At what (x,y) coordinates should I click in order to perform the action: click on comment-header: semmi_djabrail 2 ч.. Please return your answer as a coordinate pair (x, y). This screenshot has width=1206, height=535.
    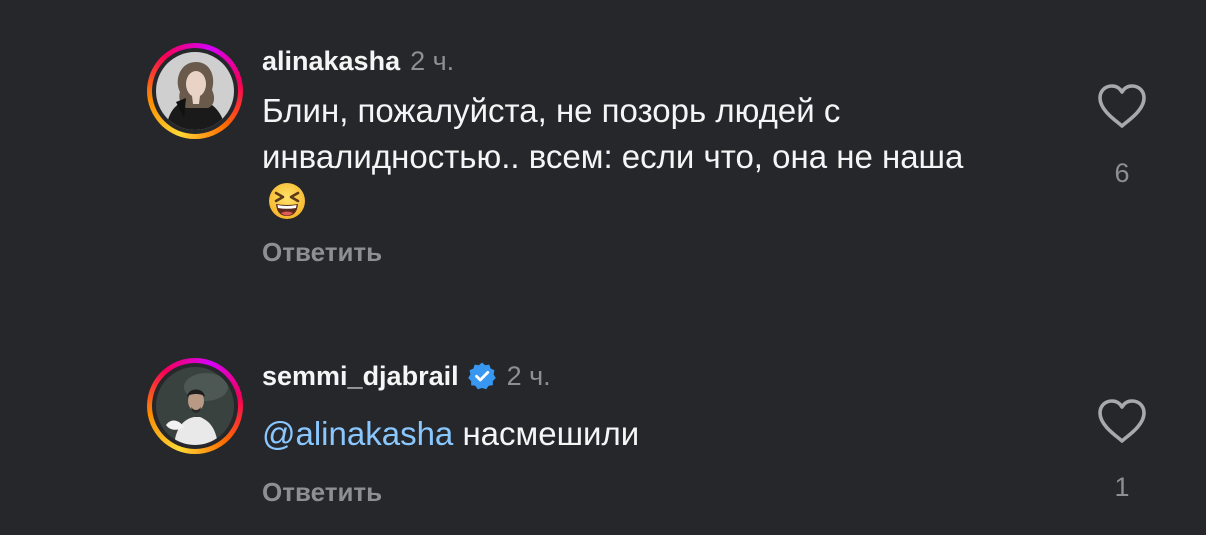
    Looking at the image, I should click on (406, 376).